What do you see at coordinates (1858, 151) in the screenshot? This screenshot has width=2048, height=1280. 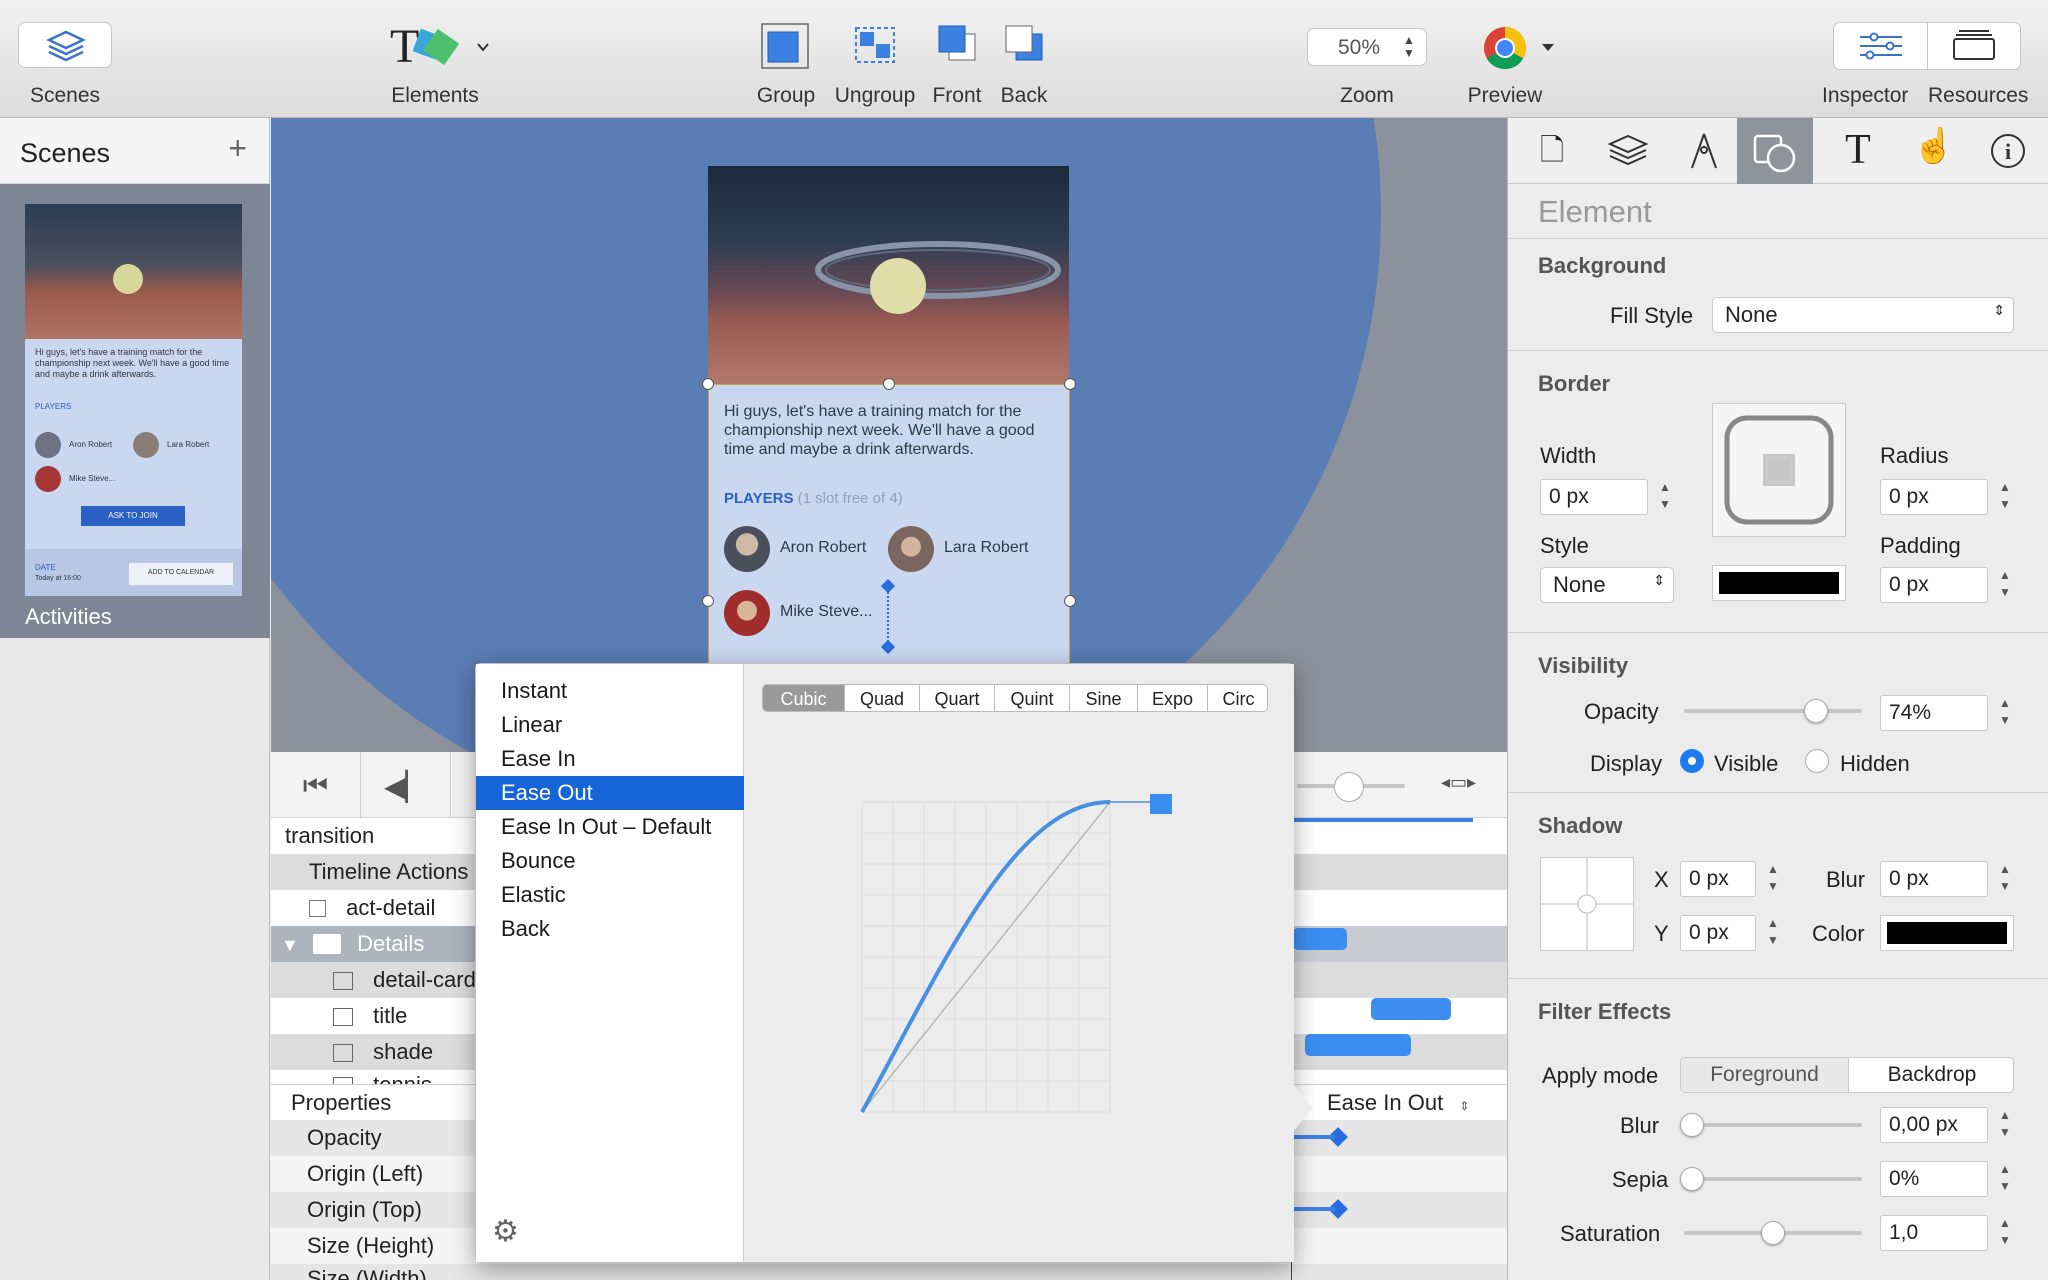 I see `text-tab-icon: T` at bounding box center [1858, 151].